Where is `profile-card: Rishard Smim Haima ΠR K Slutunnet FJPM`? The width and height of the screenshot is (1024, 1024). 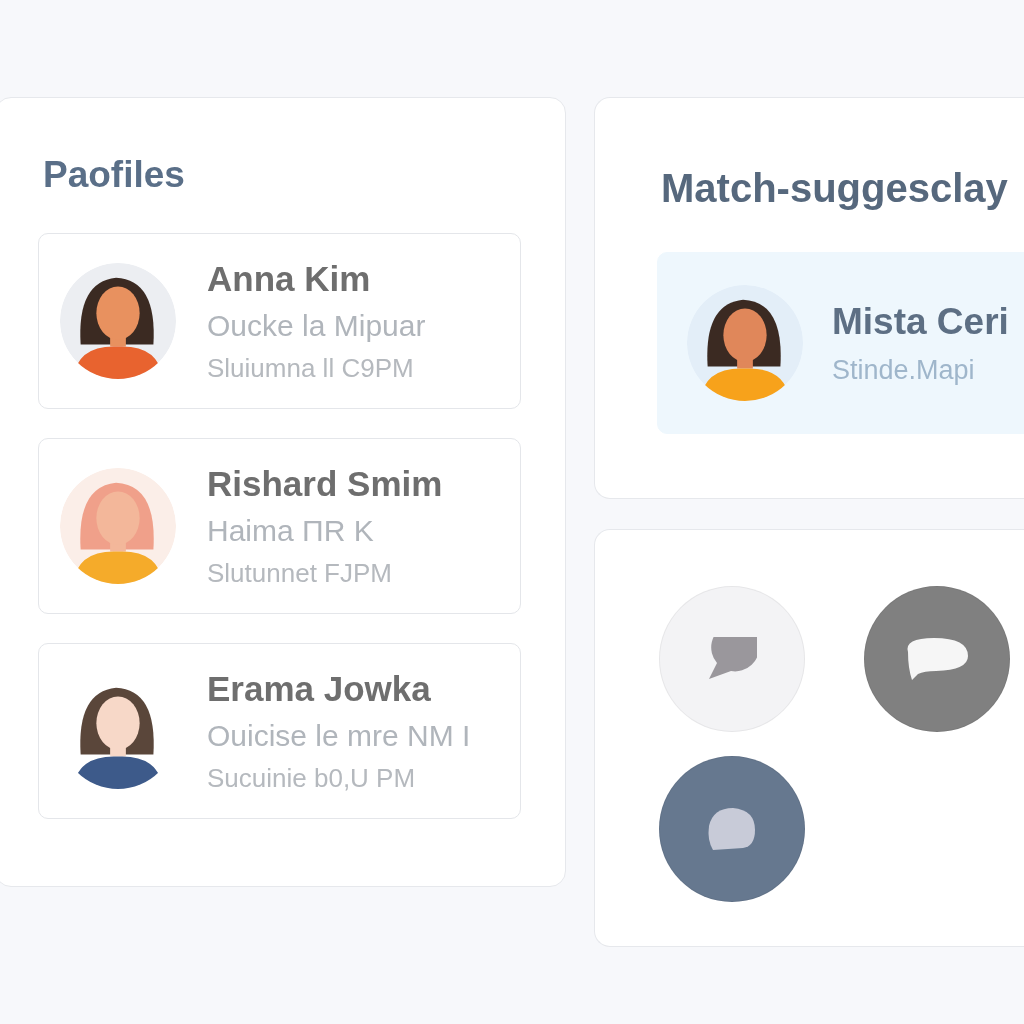 profile-card: Rishard Smim Haima ΠR K Slutunnet FJPM is located at coordinates (279, 526).